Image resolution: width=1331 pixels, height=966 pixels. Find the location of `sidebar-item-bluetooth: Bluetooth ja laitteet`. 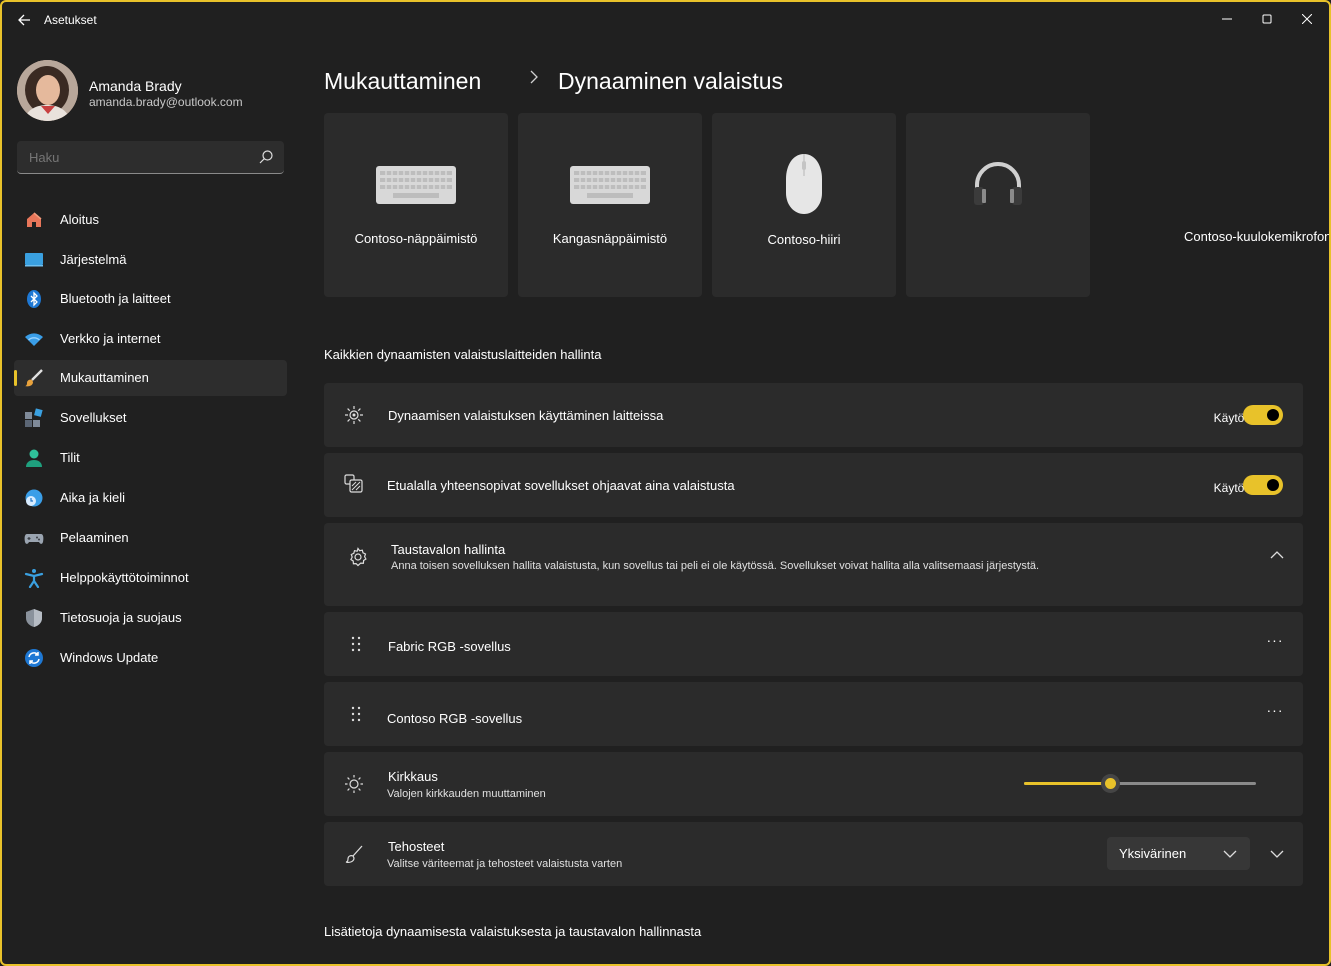

sidebar-item-bluetooth: Bluetooth ja laitteet is located at coordinates (150, 299).